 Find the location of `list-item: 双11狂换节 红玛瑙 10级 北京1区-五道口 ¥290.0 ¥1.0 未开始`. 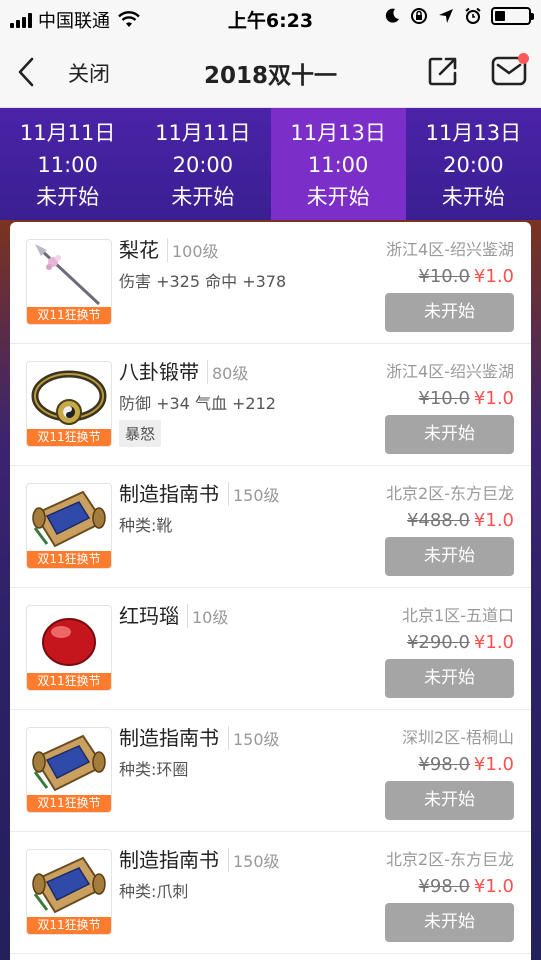

list-item: 双11狂换节 红玛瑙 10级 北京1区-五道口 ¥290.0 ¥1.0 未开始 is located at coordinates (270, 649).